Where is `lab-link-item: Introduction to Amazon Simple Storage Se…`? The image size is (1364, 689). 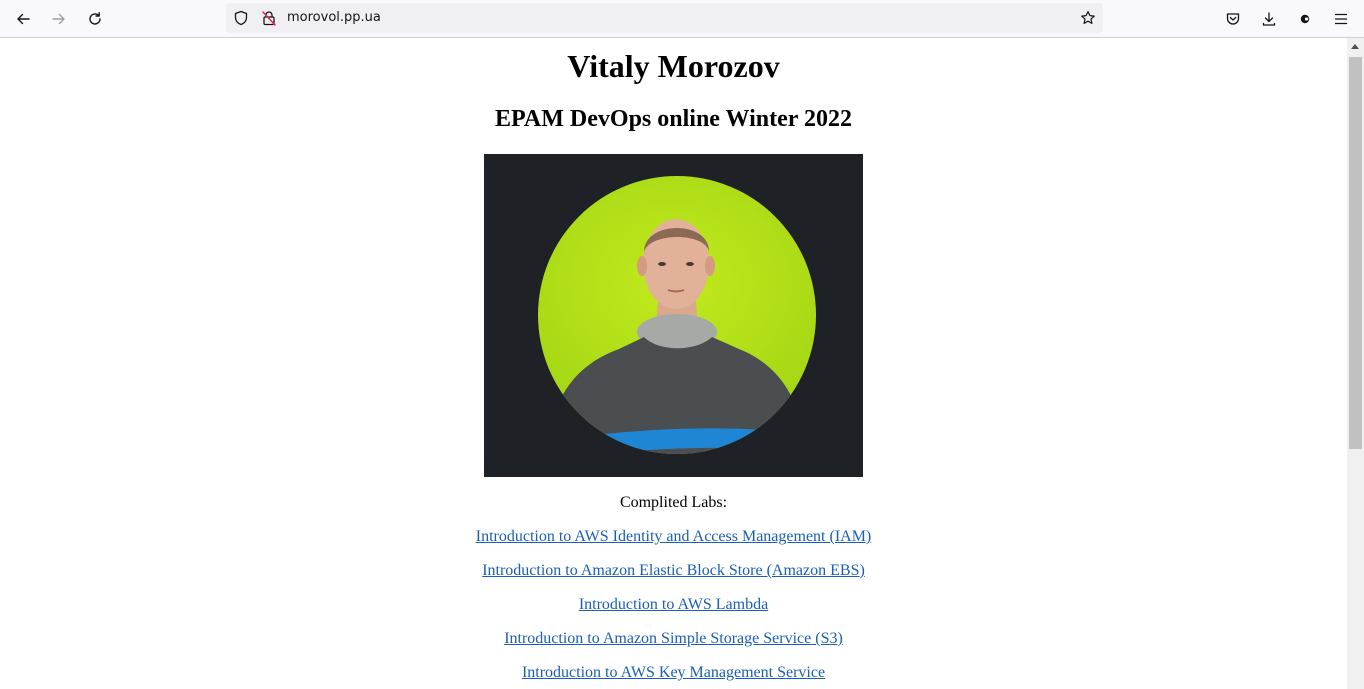
lab-link-item: Introduction to Amazon Simple Storage Se… is located at coordinates (673, 639).